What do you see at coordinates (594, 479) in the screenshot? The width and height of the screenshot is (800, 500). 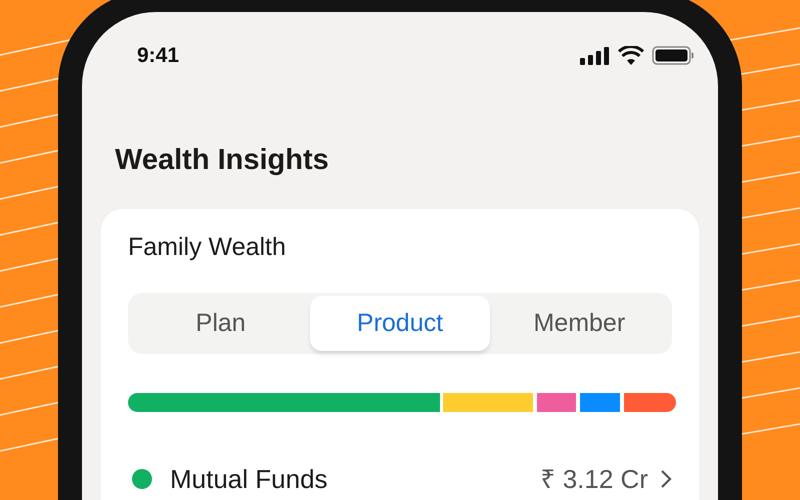 I see `item-value: ₹ 3.12 Cr` at bounding box center [594, 479].